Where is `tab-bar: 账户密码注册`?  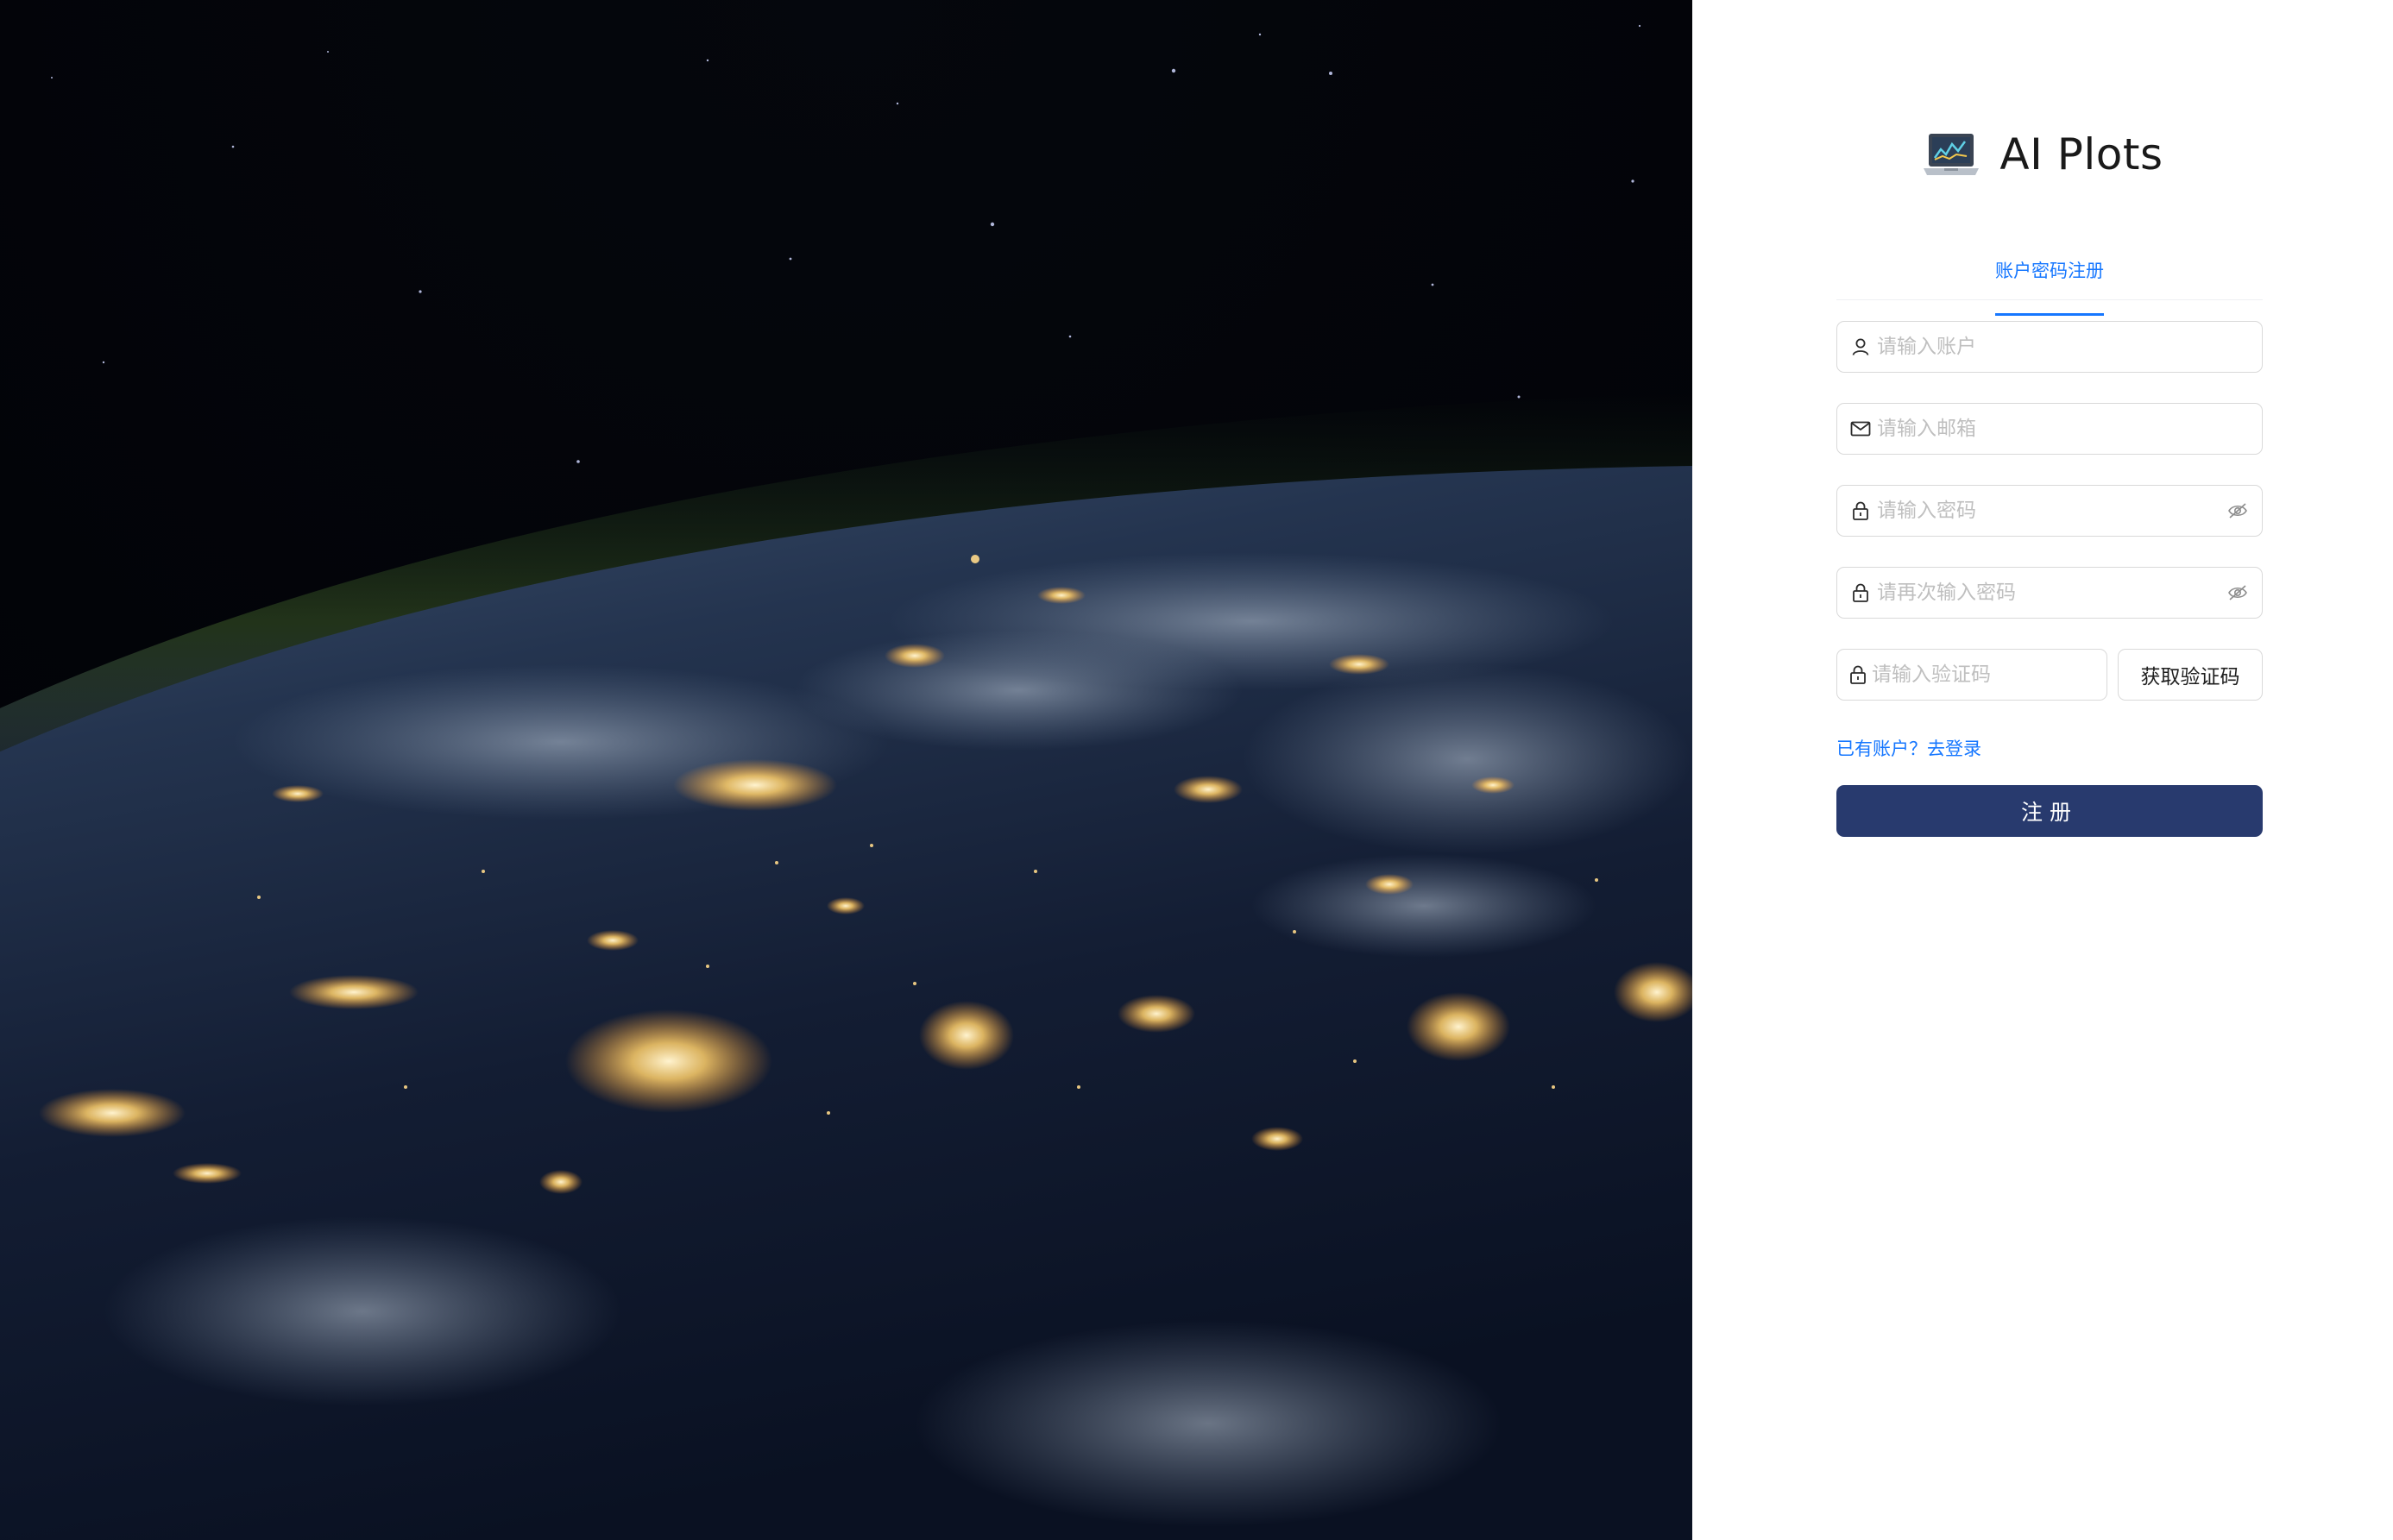
tab-bar: 账户密码注册 is located at coordinates (2049, 283).